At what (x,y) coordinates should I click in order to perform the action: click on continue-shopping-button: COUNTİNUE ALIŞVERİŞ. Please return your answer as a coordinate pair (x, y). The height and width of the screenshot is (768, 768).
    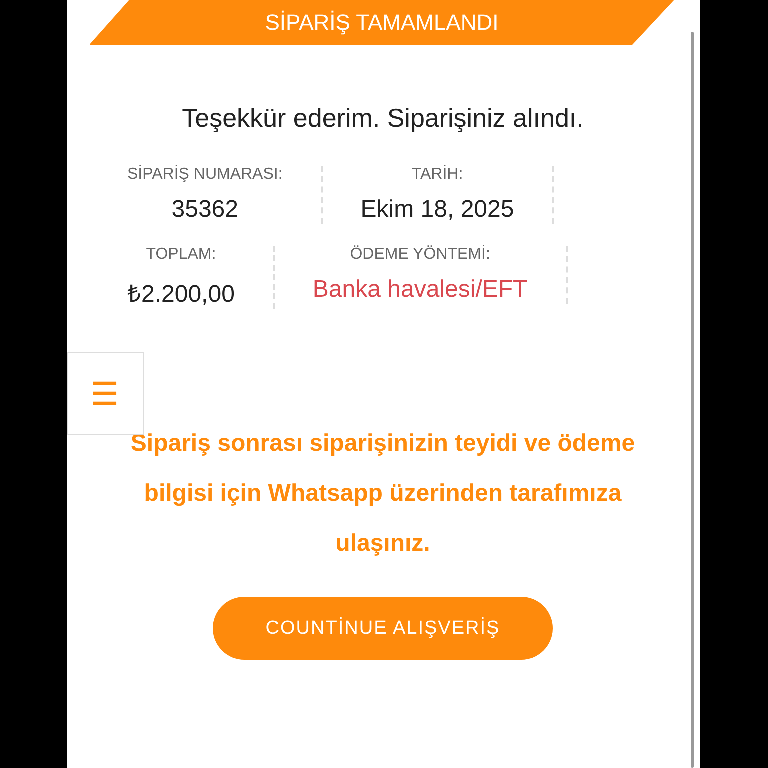
    Looking at the image, I should click on (383, 628).